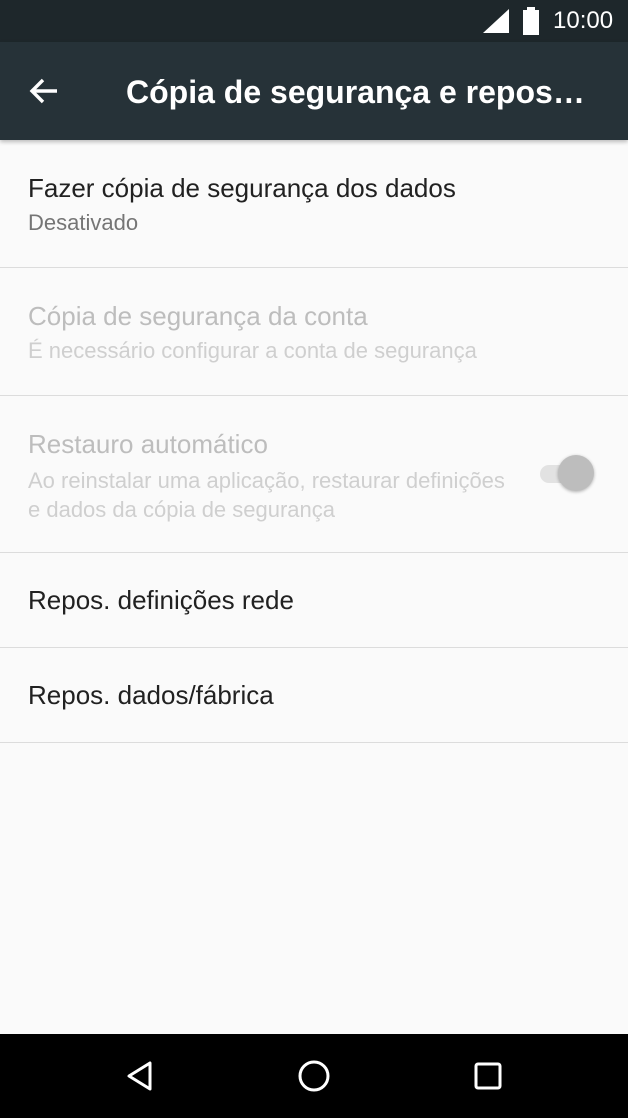 Image resolution: width=628 pixels, height=1118 pixels. I want to click on setting-reset-network: Repos. definições rede, so click(314, 600).